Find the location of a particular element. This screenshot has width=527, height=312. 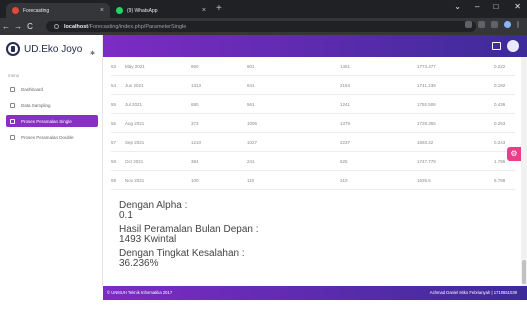

table-cell: 1635.5 is located at coordinates (424, 180).